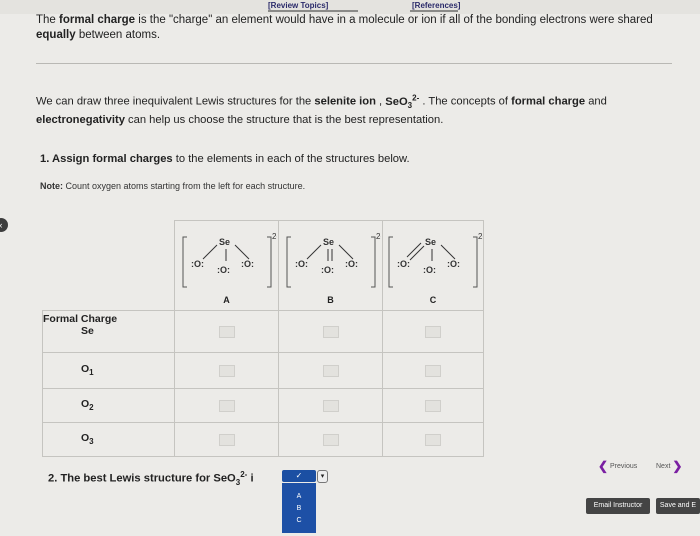 This screenshot has height=536, width=700. I want to click on option-A: A, so click(299, 497).